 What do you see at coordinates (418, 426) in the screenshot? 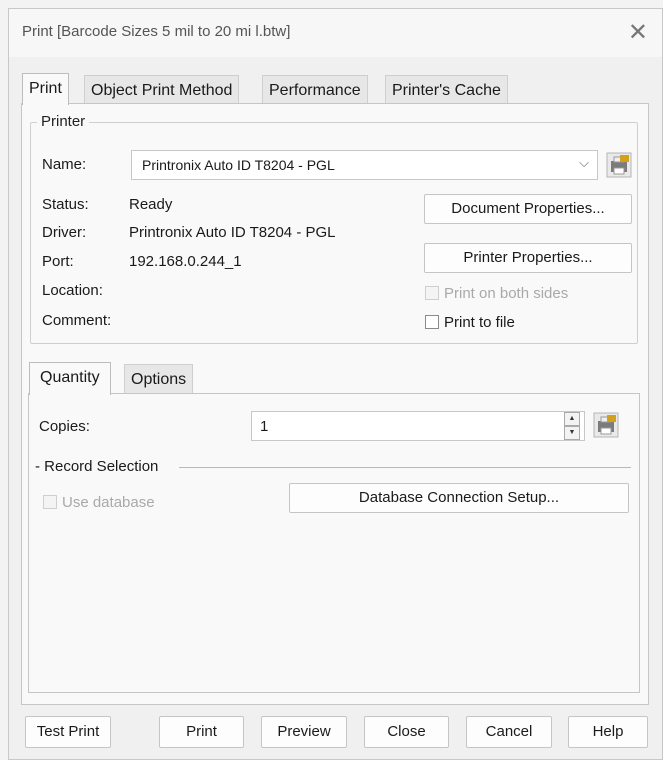
I see `copies-input: 1 ▲ ▼` at bounding box center [418, 426].